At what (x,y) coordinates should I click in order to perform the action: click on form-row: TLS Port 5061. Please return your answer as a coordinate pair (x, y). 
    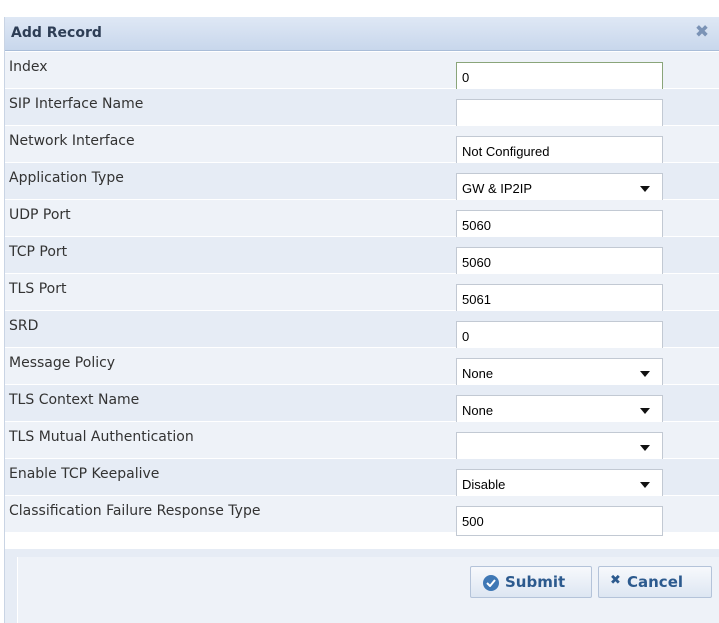
    Looking at the image, I should click on (362, 294).